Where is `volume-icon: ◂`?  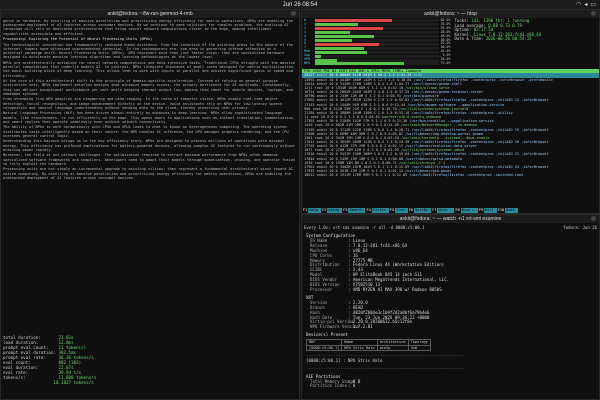 volume-icon: ◂ is located at coordinates (585, 4).